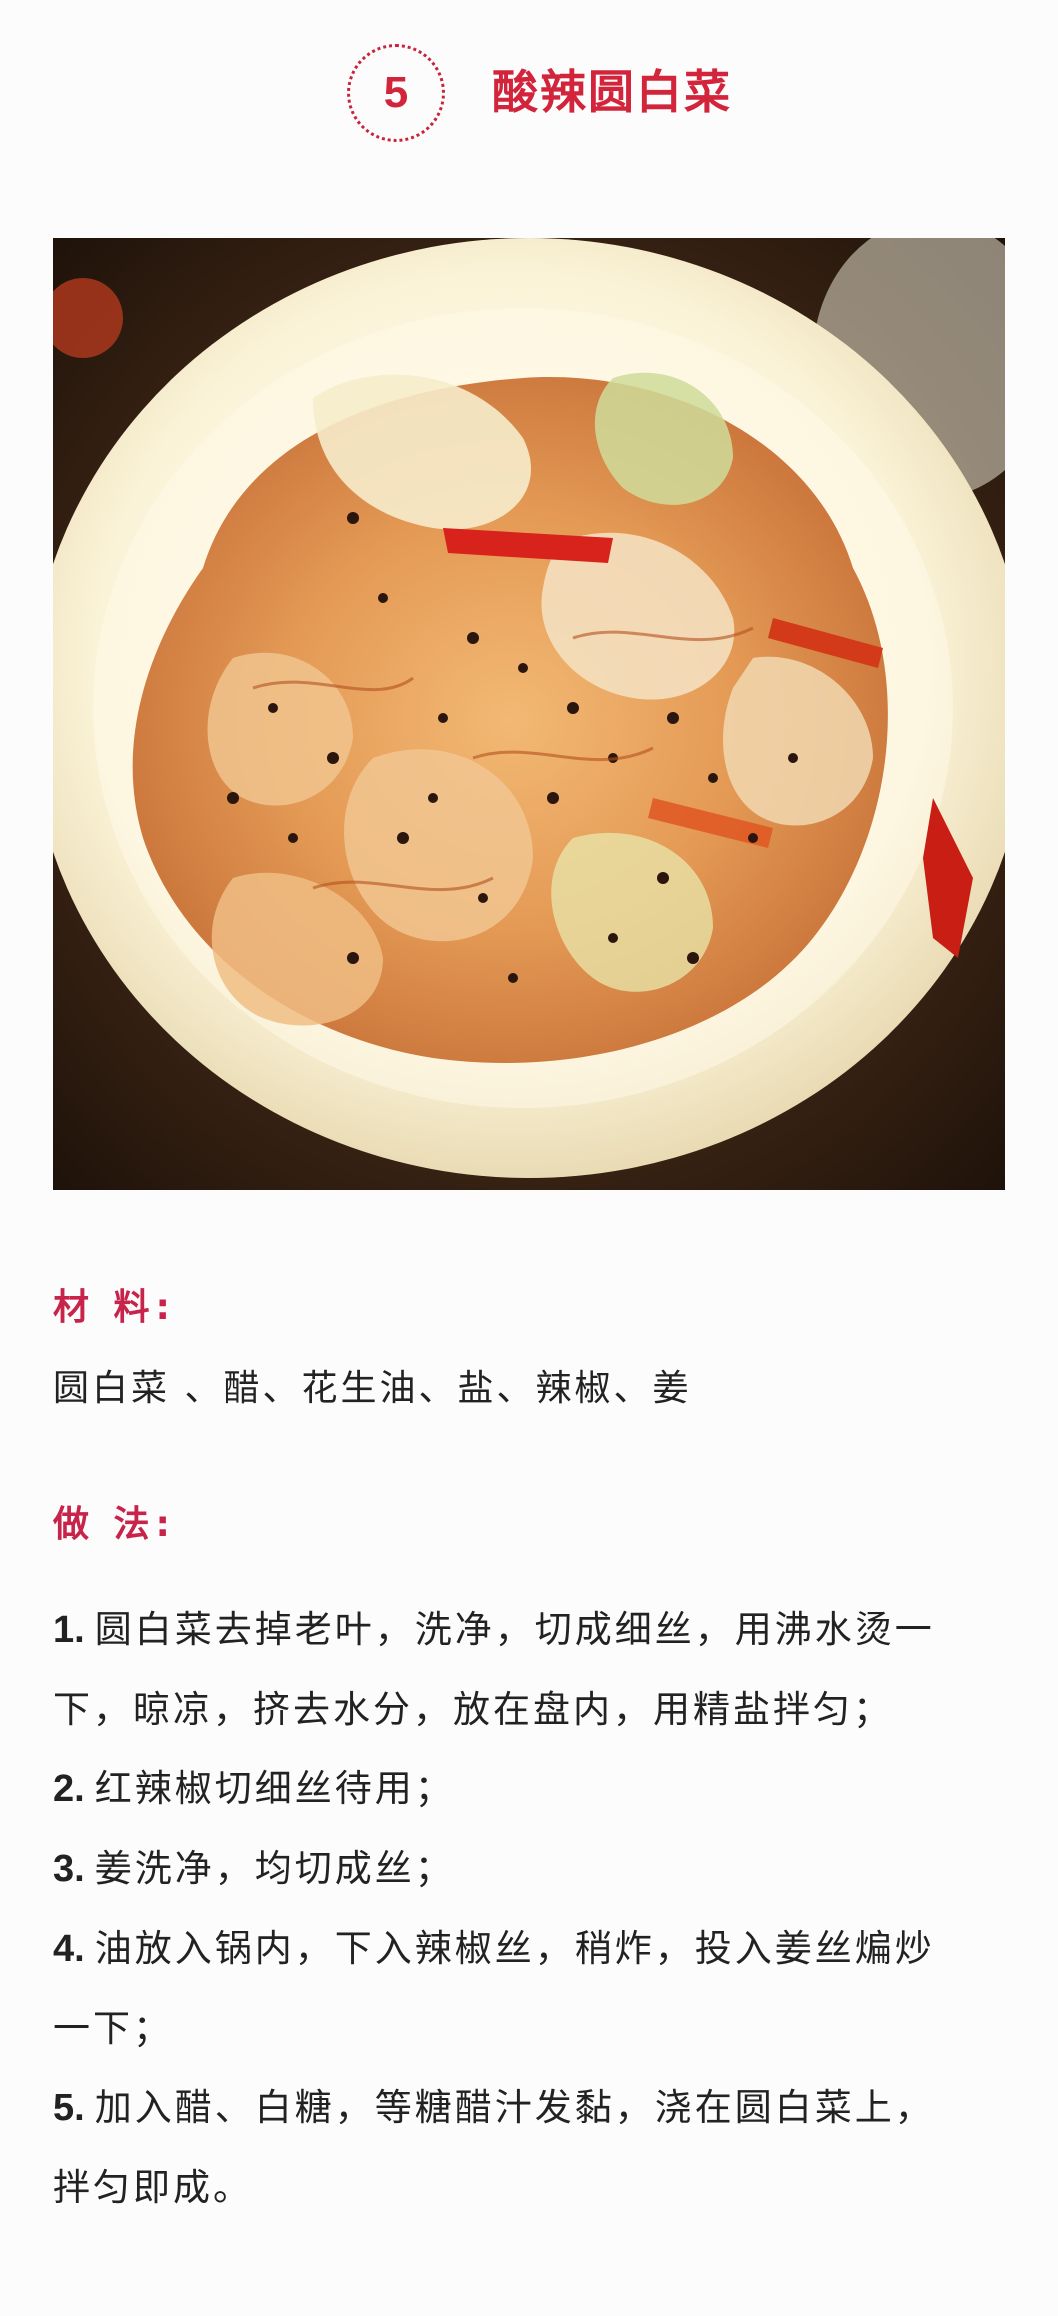  Describe the element at coordinates (274, 1868) in the screenshot. I see `step-text: 姜洗净，均切成丝；` at that location.